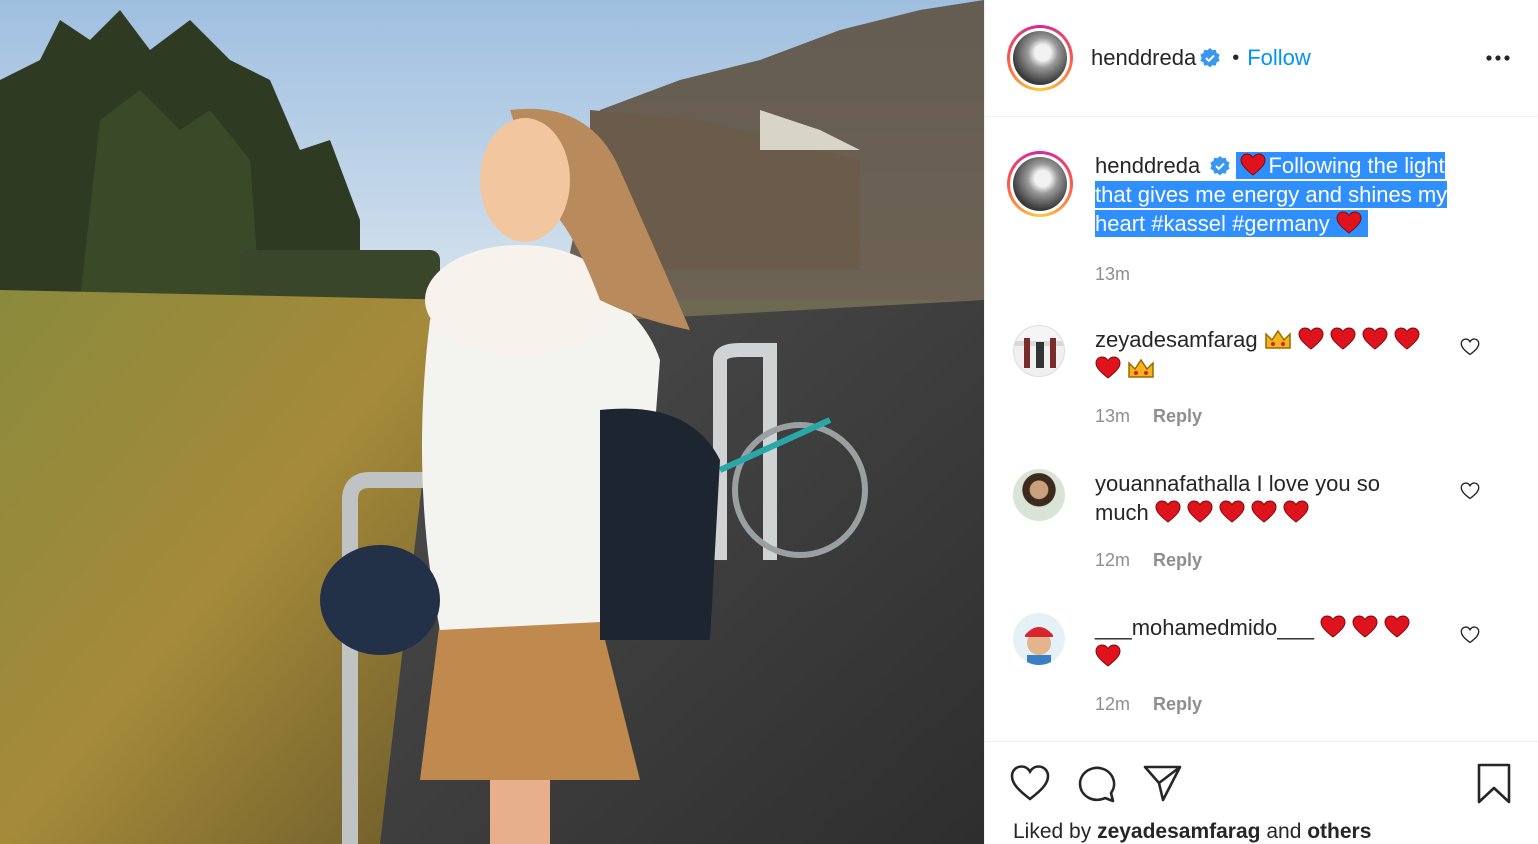 The width and height of the screenshot is (1538, 844). Describe the element at coordinates (1030, 783) in the screenshot. I see `like-icon` at that location.